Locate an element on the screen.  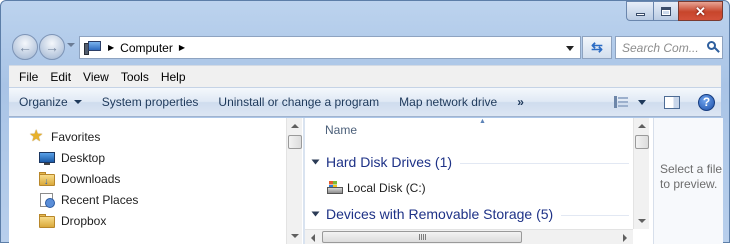
more-commands-button: » is located at coordinates (519, 102).